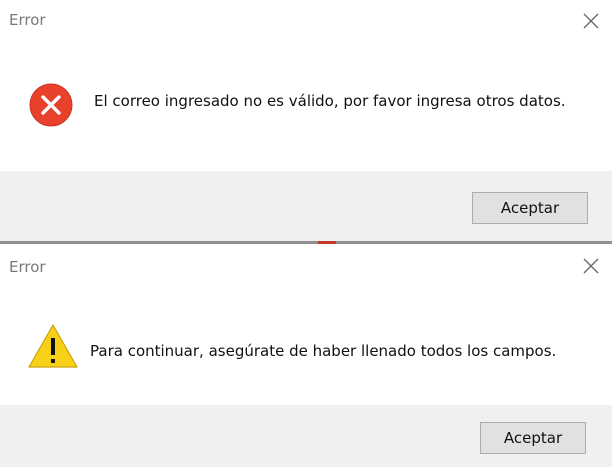  What do you see at coordinates (51, 105) in the screenshot?
I see `error-icon` at bounding box center [51, 105].